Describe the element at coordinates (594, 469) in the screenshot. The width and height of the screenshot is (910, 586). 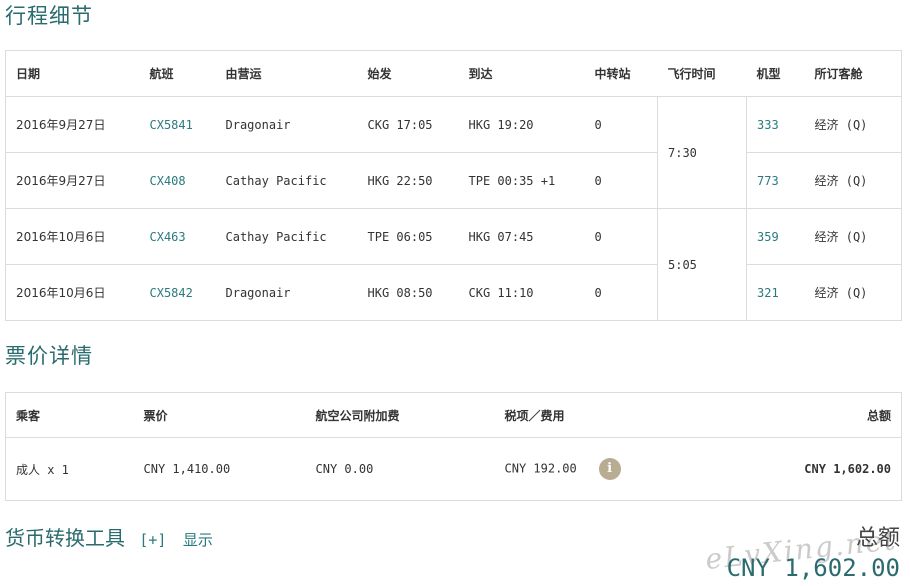
I see `taxes-cell: CNY 192.00 i` at that location.